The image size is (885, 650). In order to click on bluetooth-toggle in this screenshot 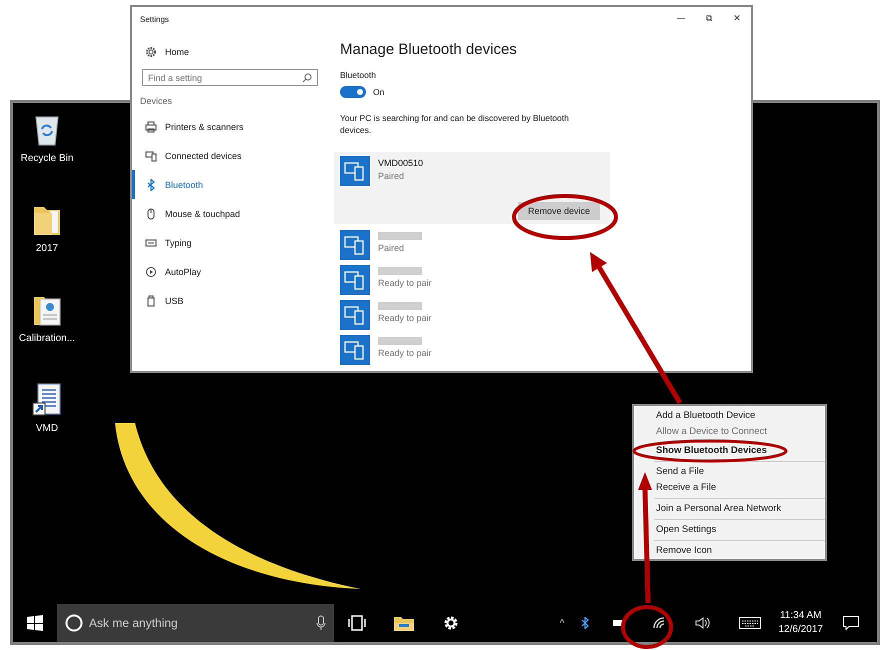, I will do `click(353, 92)`.